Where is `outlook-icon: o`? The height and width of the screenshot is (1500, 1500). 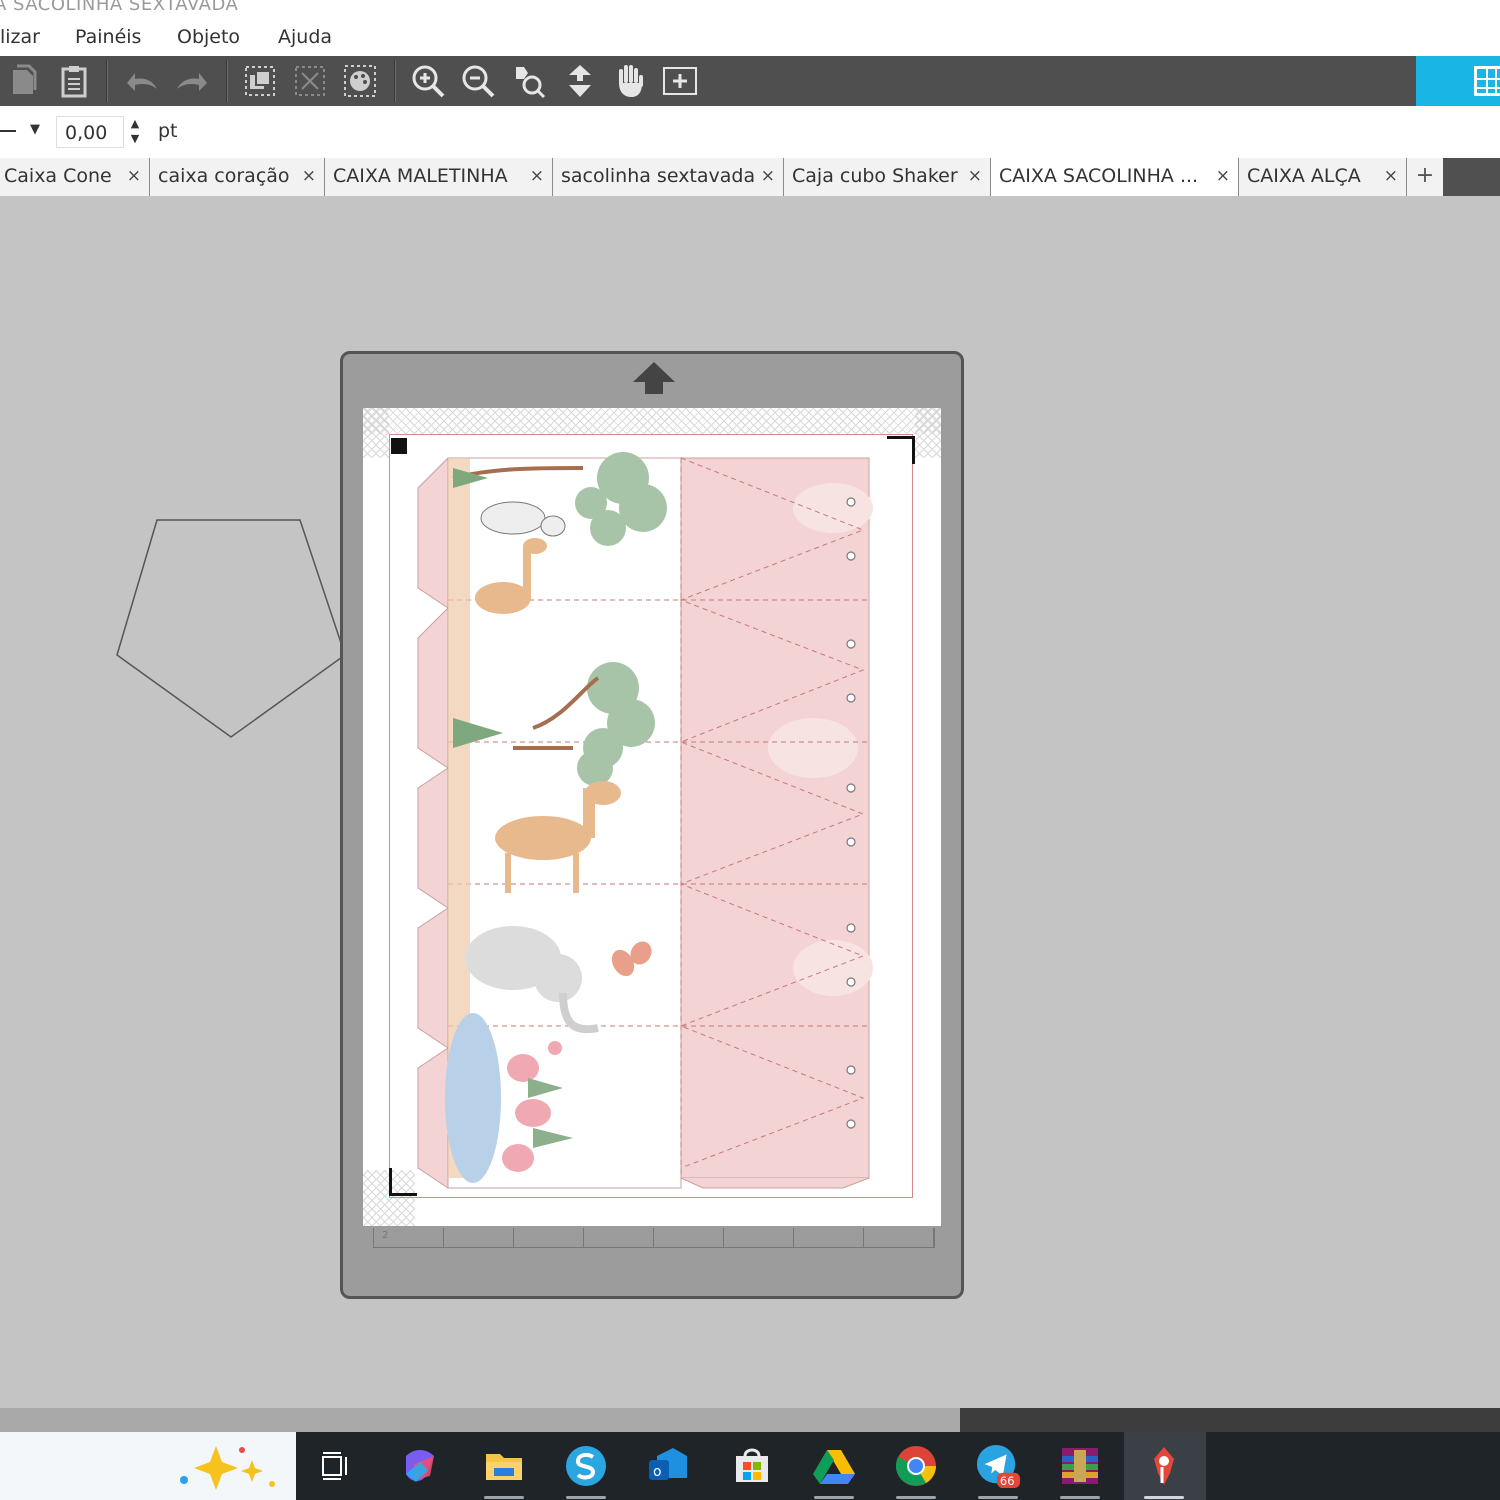 outlook-icon: o is located at coordinates (668, 1466).